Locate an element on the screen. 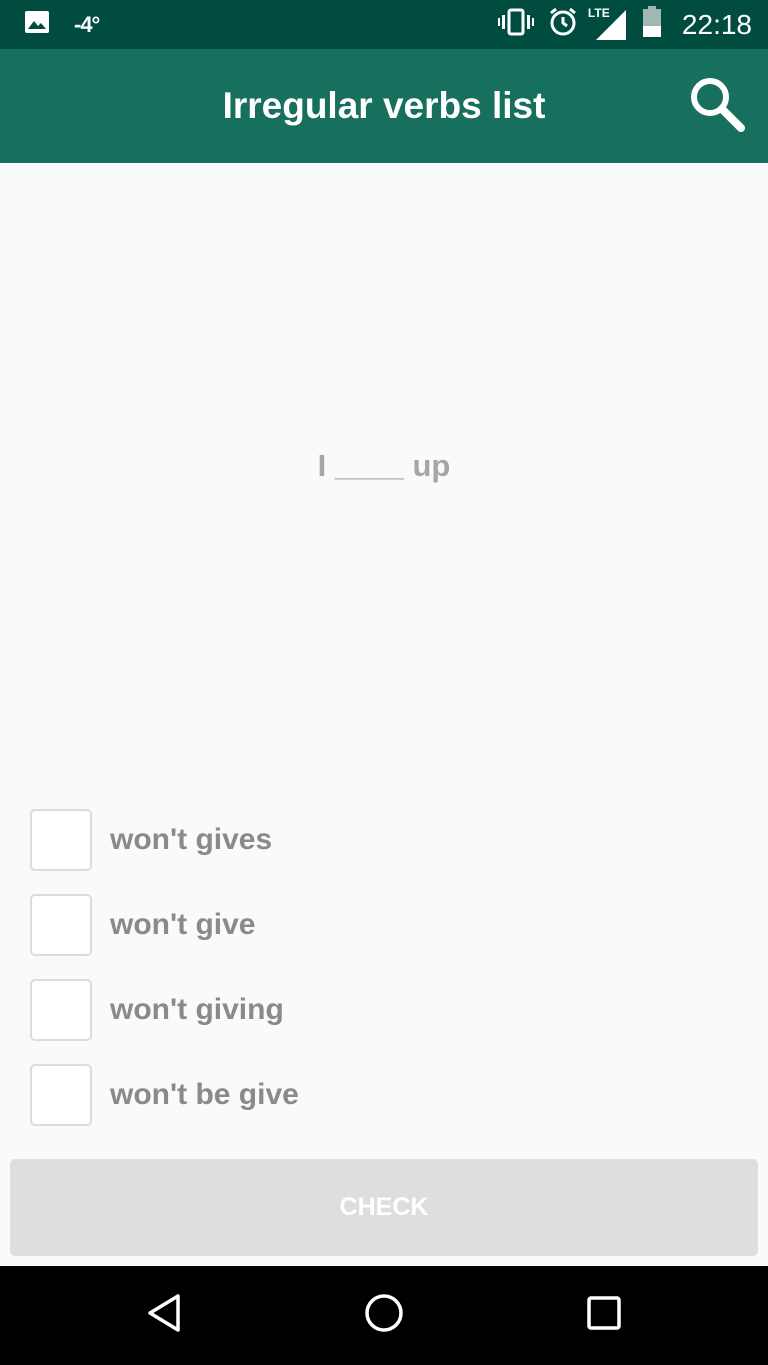 This screenshot has width=768, height=1365. option-1-label: won't gives is located at coordinates (191, 840).